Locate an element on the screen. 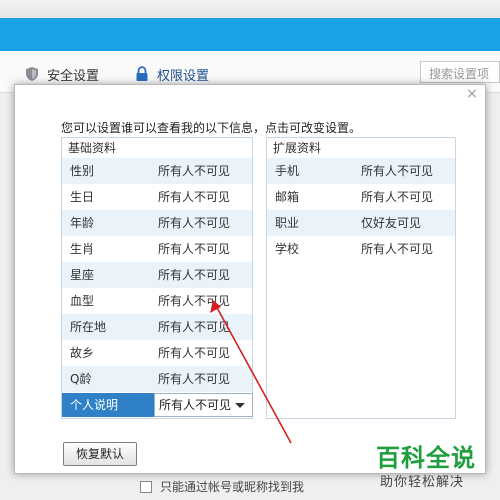  privacy-row: 个人说明 所有人不可见 is located at coordinates (157, 405).